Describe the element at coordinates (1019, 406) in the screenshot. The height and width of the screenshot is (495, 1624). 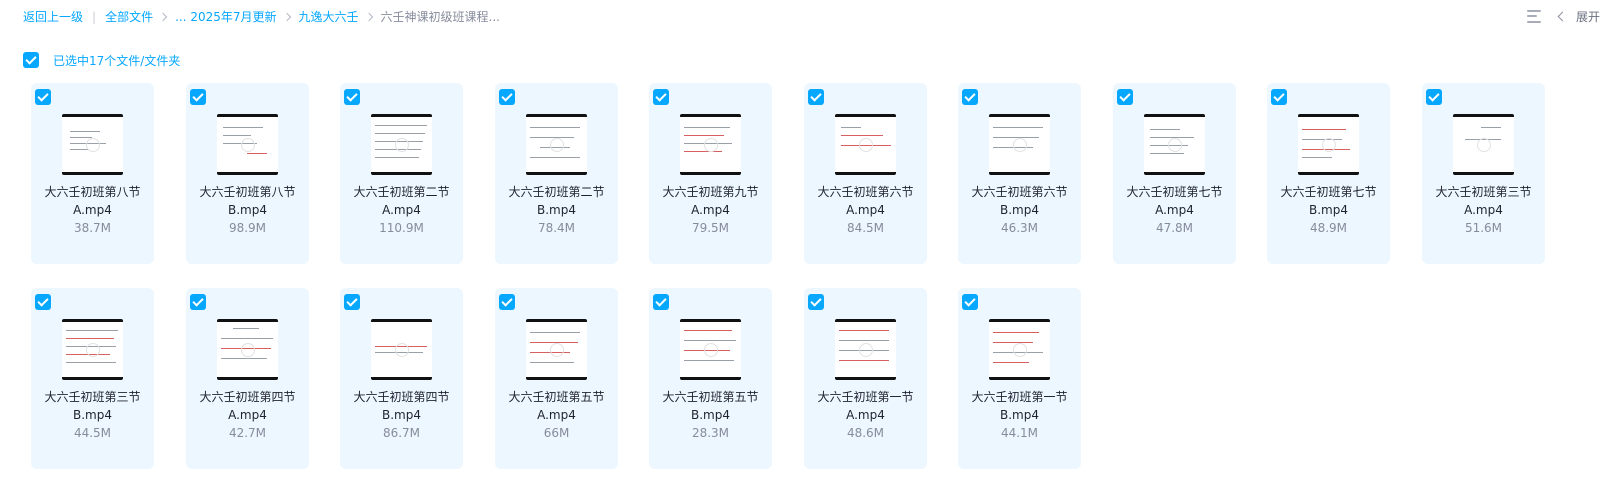
I see `file-name: 大六壬初班第一节 B.mp4` at that location.